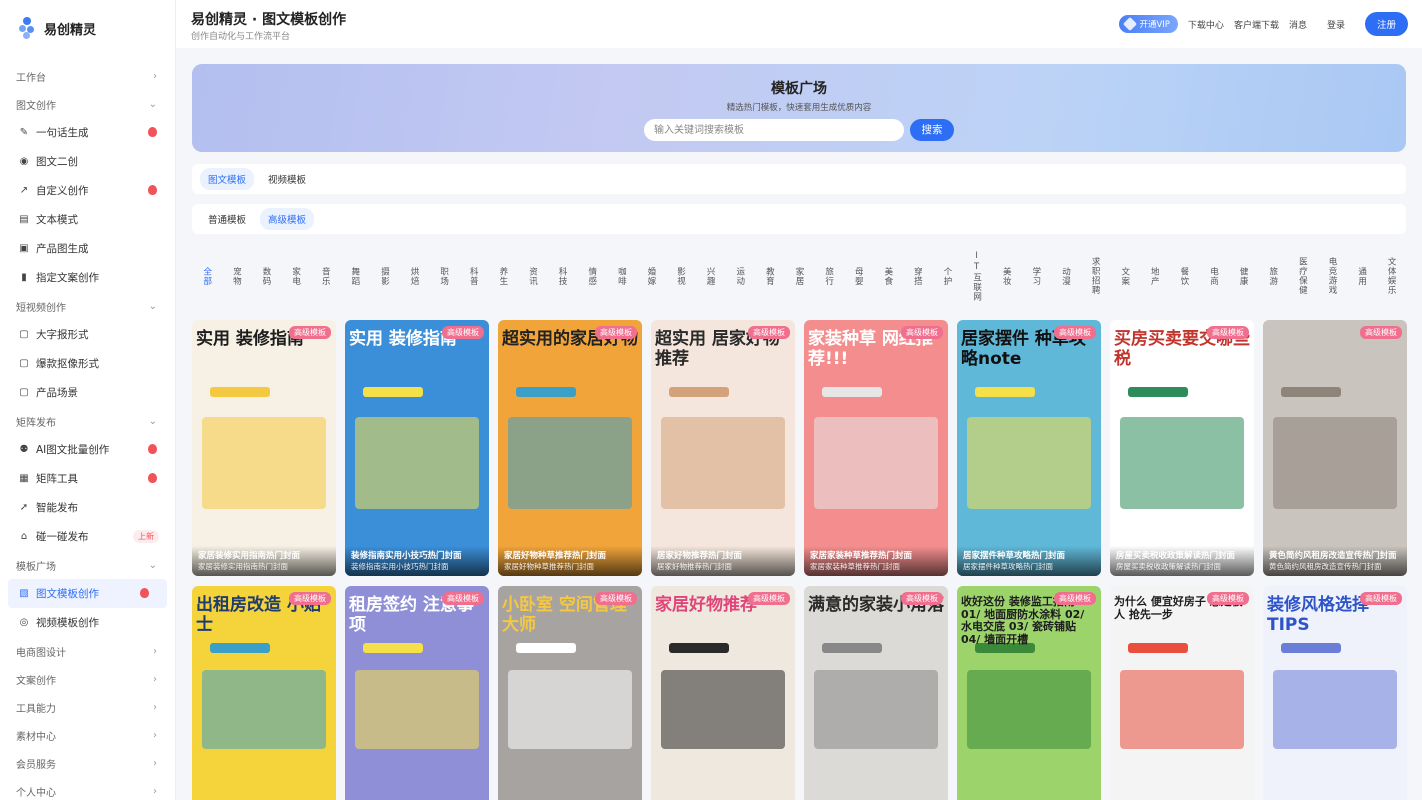 The width and height of the screenshot is (1422, 800). Describe the element at coordinates (87, 707) in the screenshot. I see `sidebar-group-header: 工具能力 ›` at that location.